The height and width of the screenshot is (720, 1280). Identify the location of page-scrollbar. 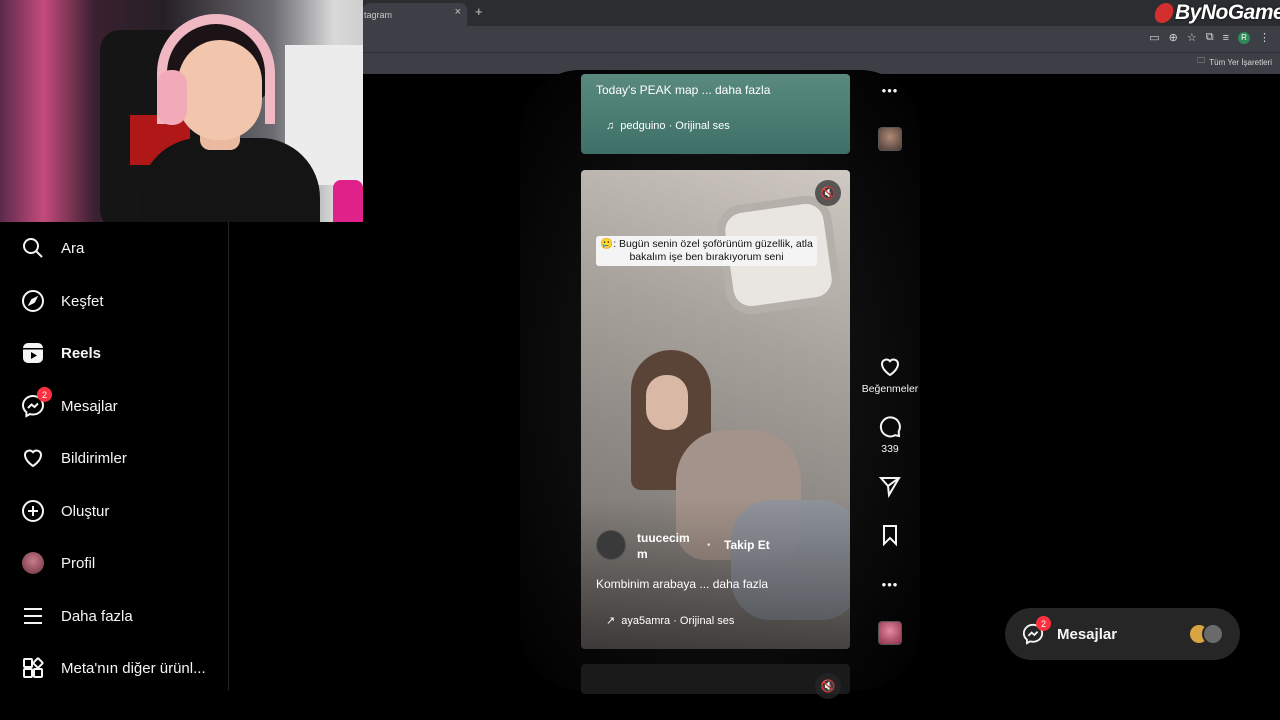
(1275, 382).